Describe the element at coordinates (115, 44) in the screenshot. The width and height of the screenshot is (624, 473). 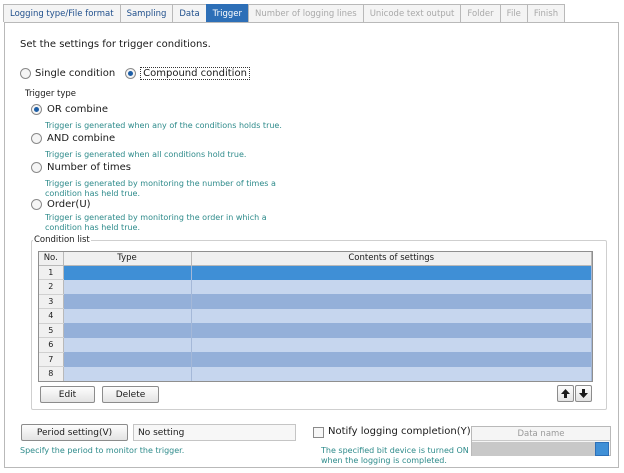
I see `page-heading: Set the settings for trigger conditions.` at that location.